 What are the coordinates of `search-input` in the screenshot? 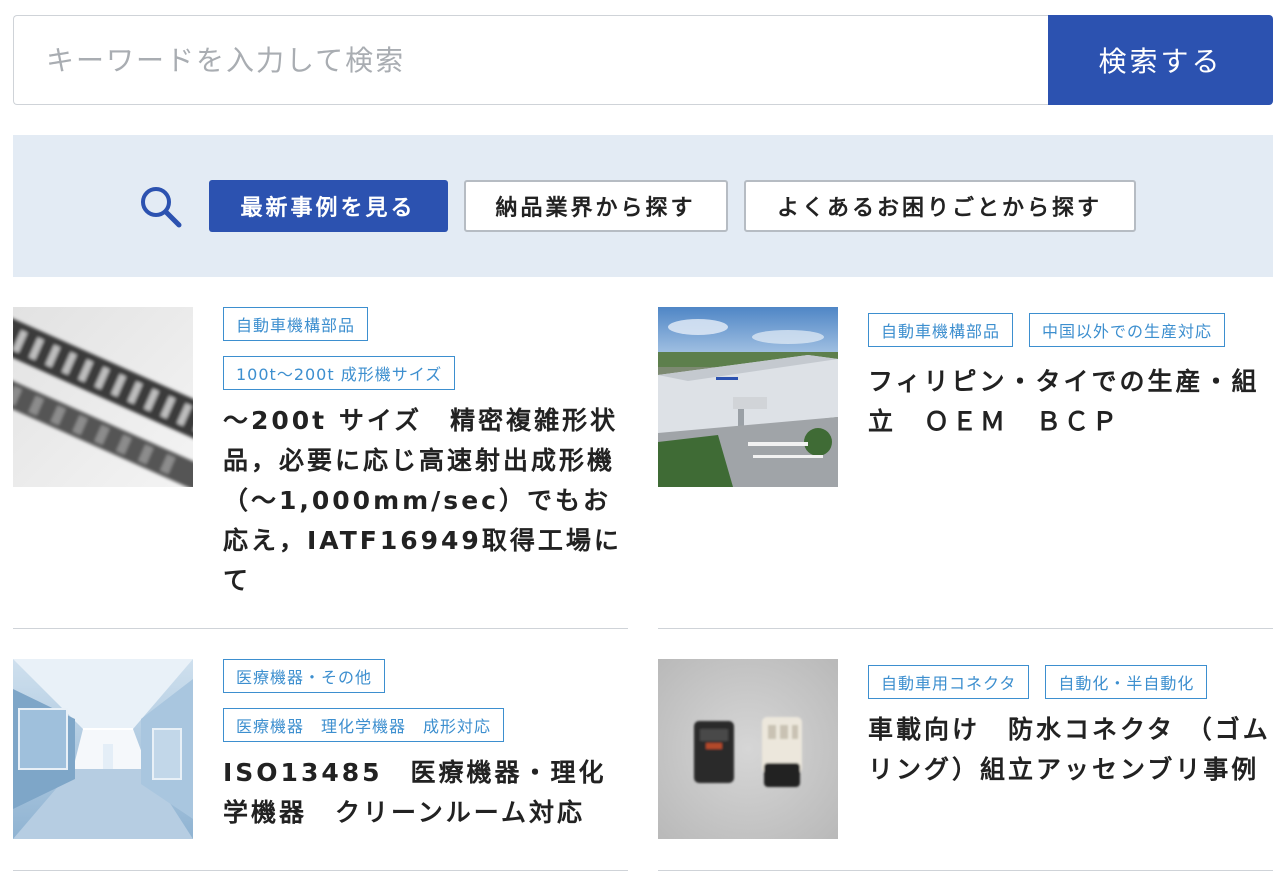 It's located at (530, 60).